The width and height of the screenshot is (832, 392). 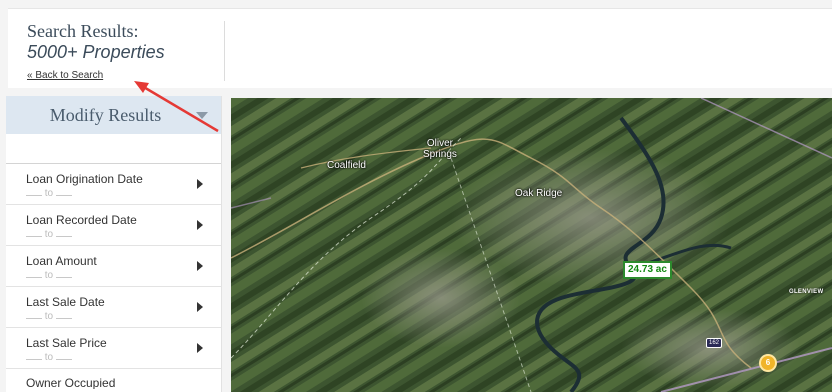 I want to click on modify-results-toggle: Modify Results, so click(x=113, y=115).